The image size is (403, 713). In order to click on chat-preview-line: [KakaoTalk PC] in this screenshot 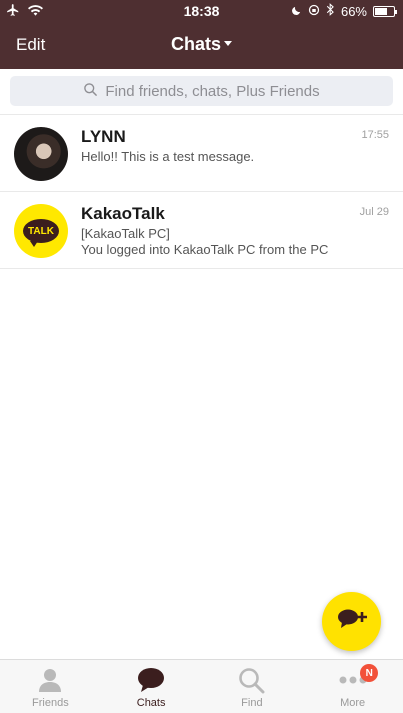, I will do `click(125, 233)`.